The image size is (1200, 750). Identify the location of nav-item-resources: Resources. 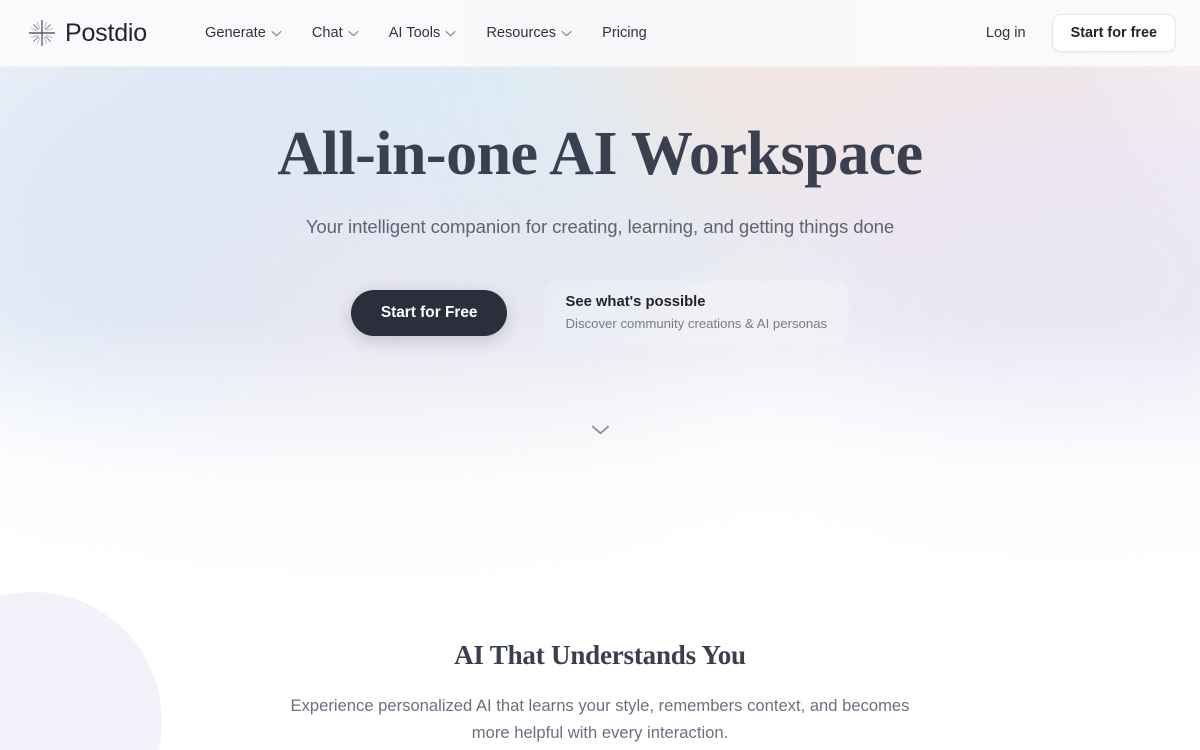
(529, 33).